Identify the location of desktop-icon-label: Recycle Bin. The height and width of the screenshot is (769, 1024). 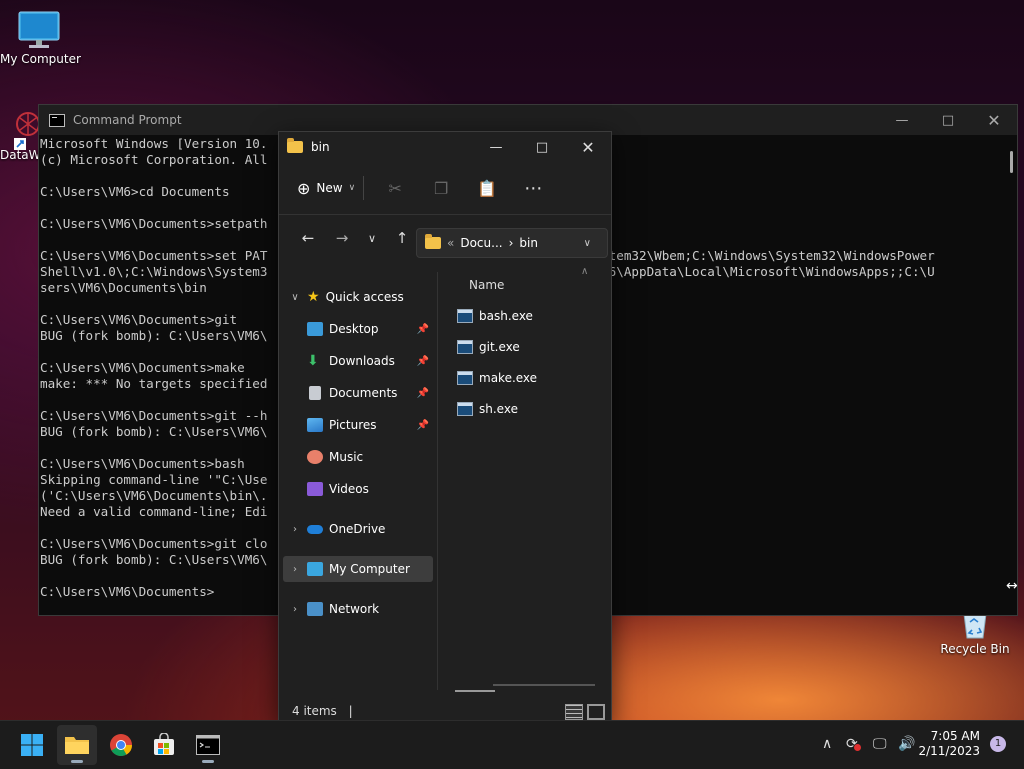
(975, 649).